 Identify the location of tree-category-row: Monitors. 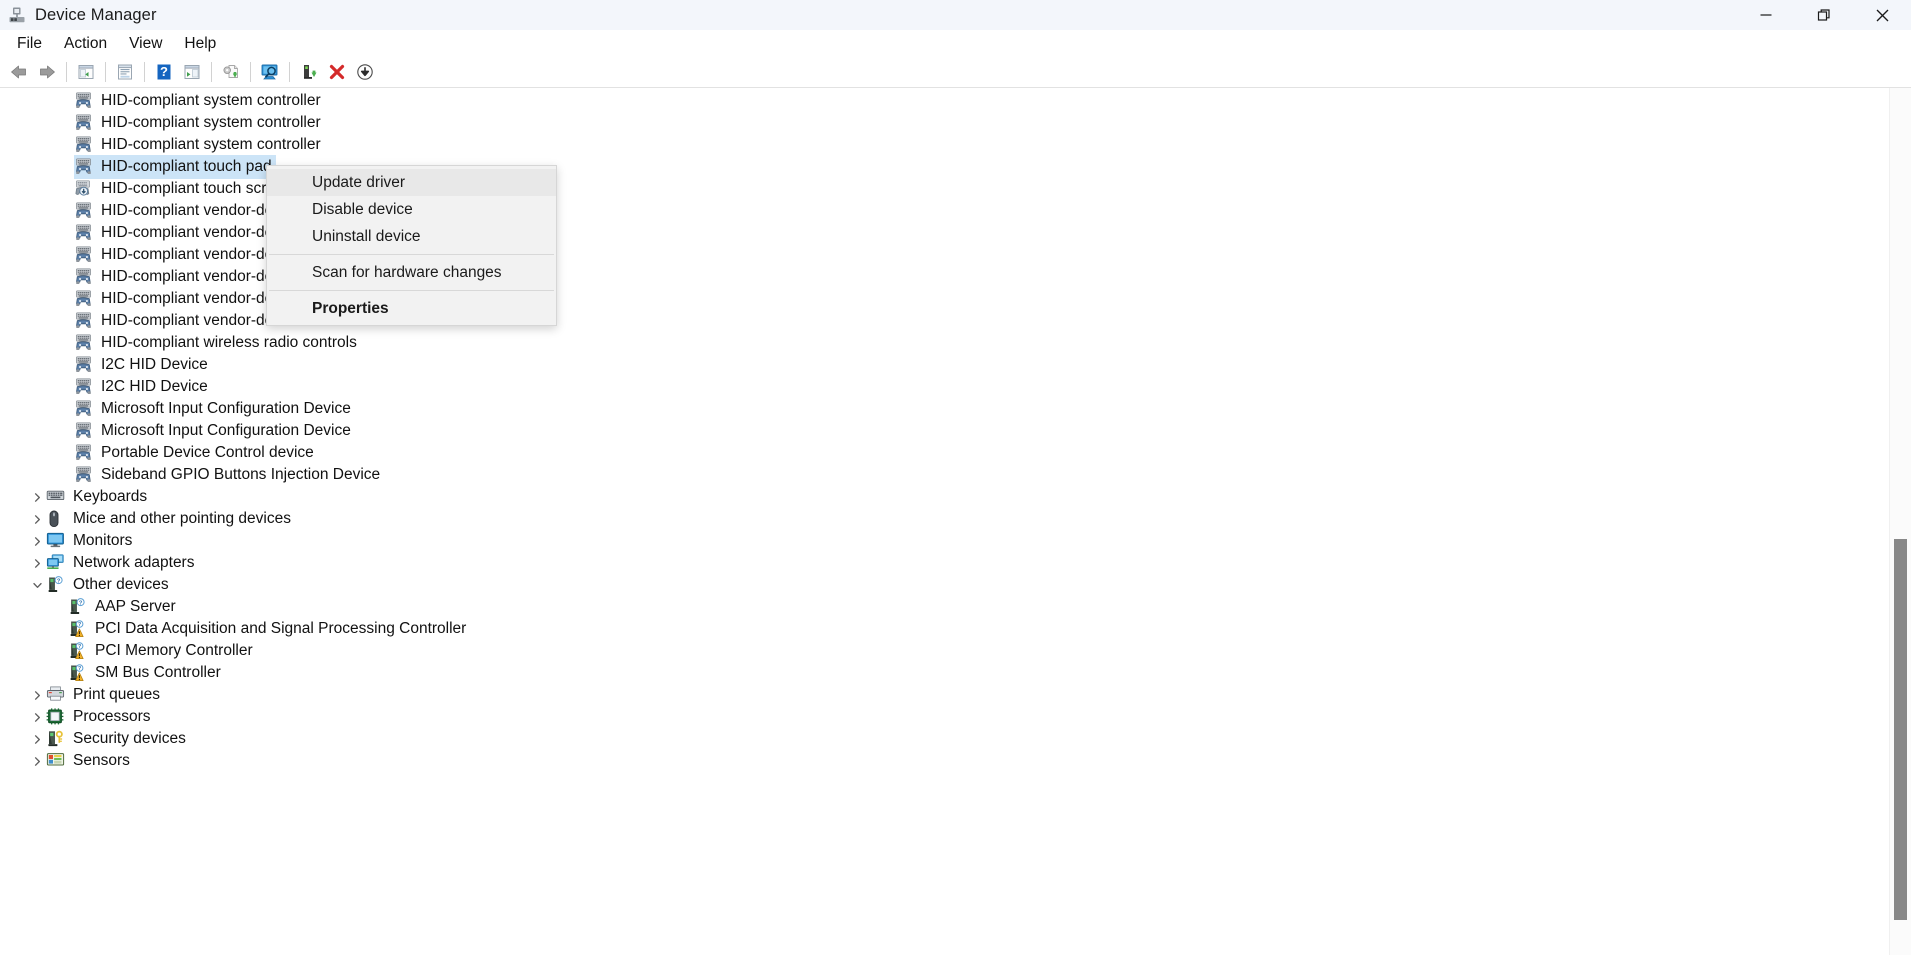
(944, 541).